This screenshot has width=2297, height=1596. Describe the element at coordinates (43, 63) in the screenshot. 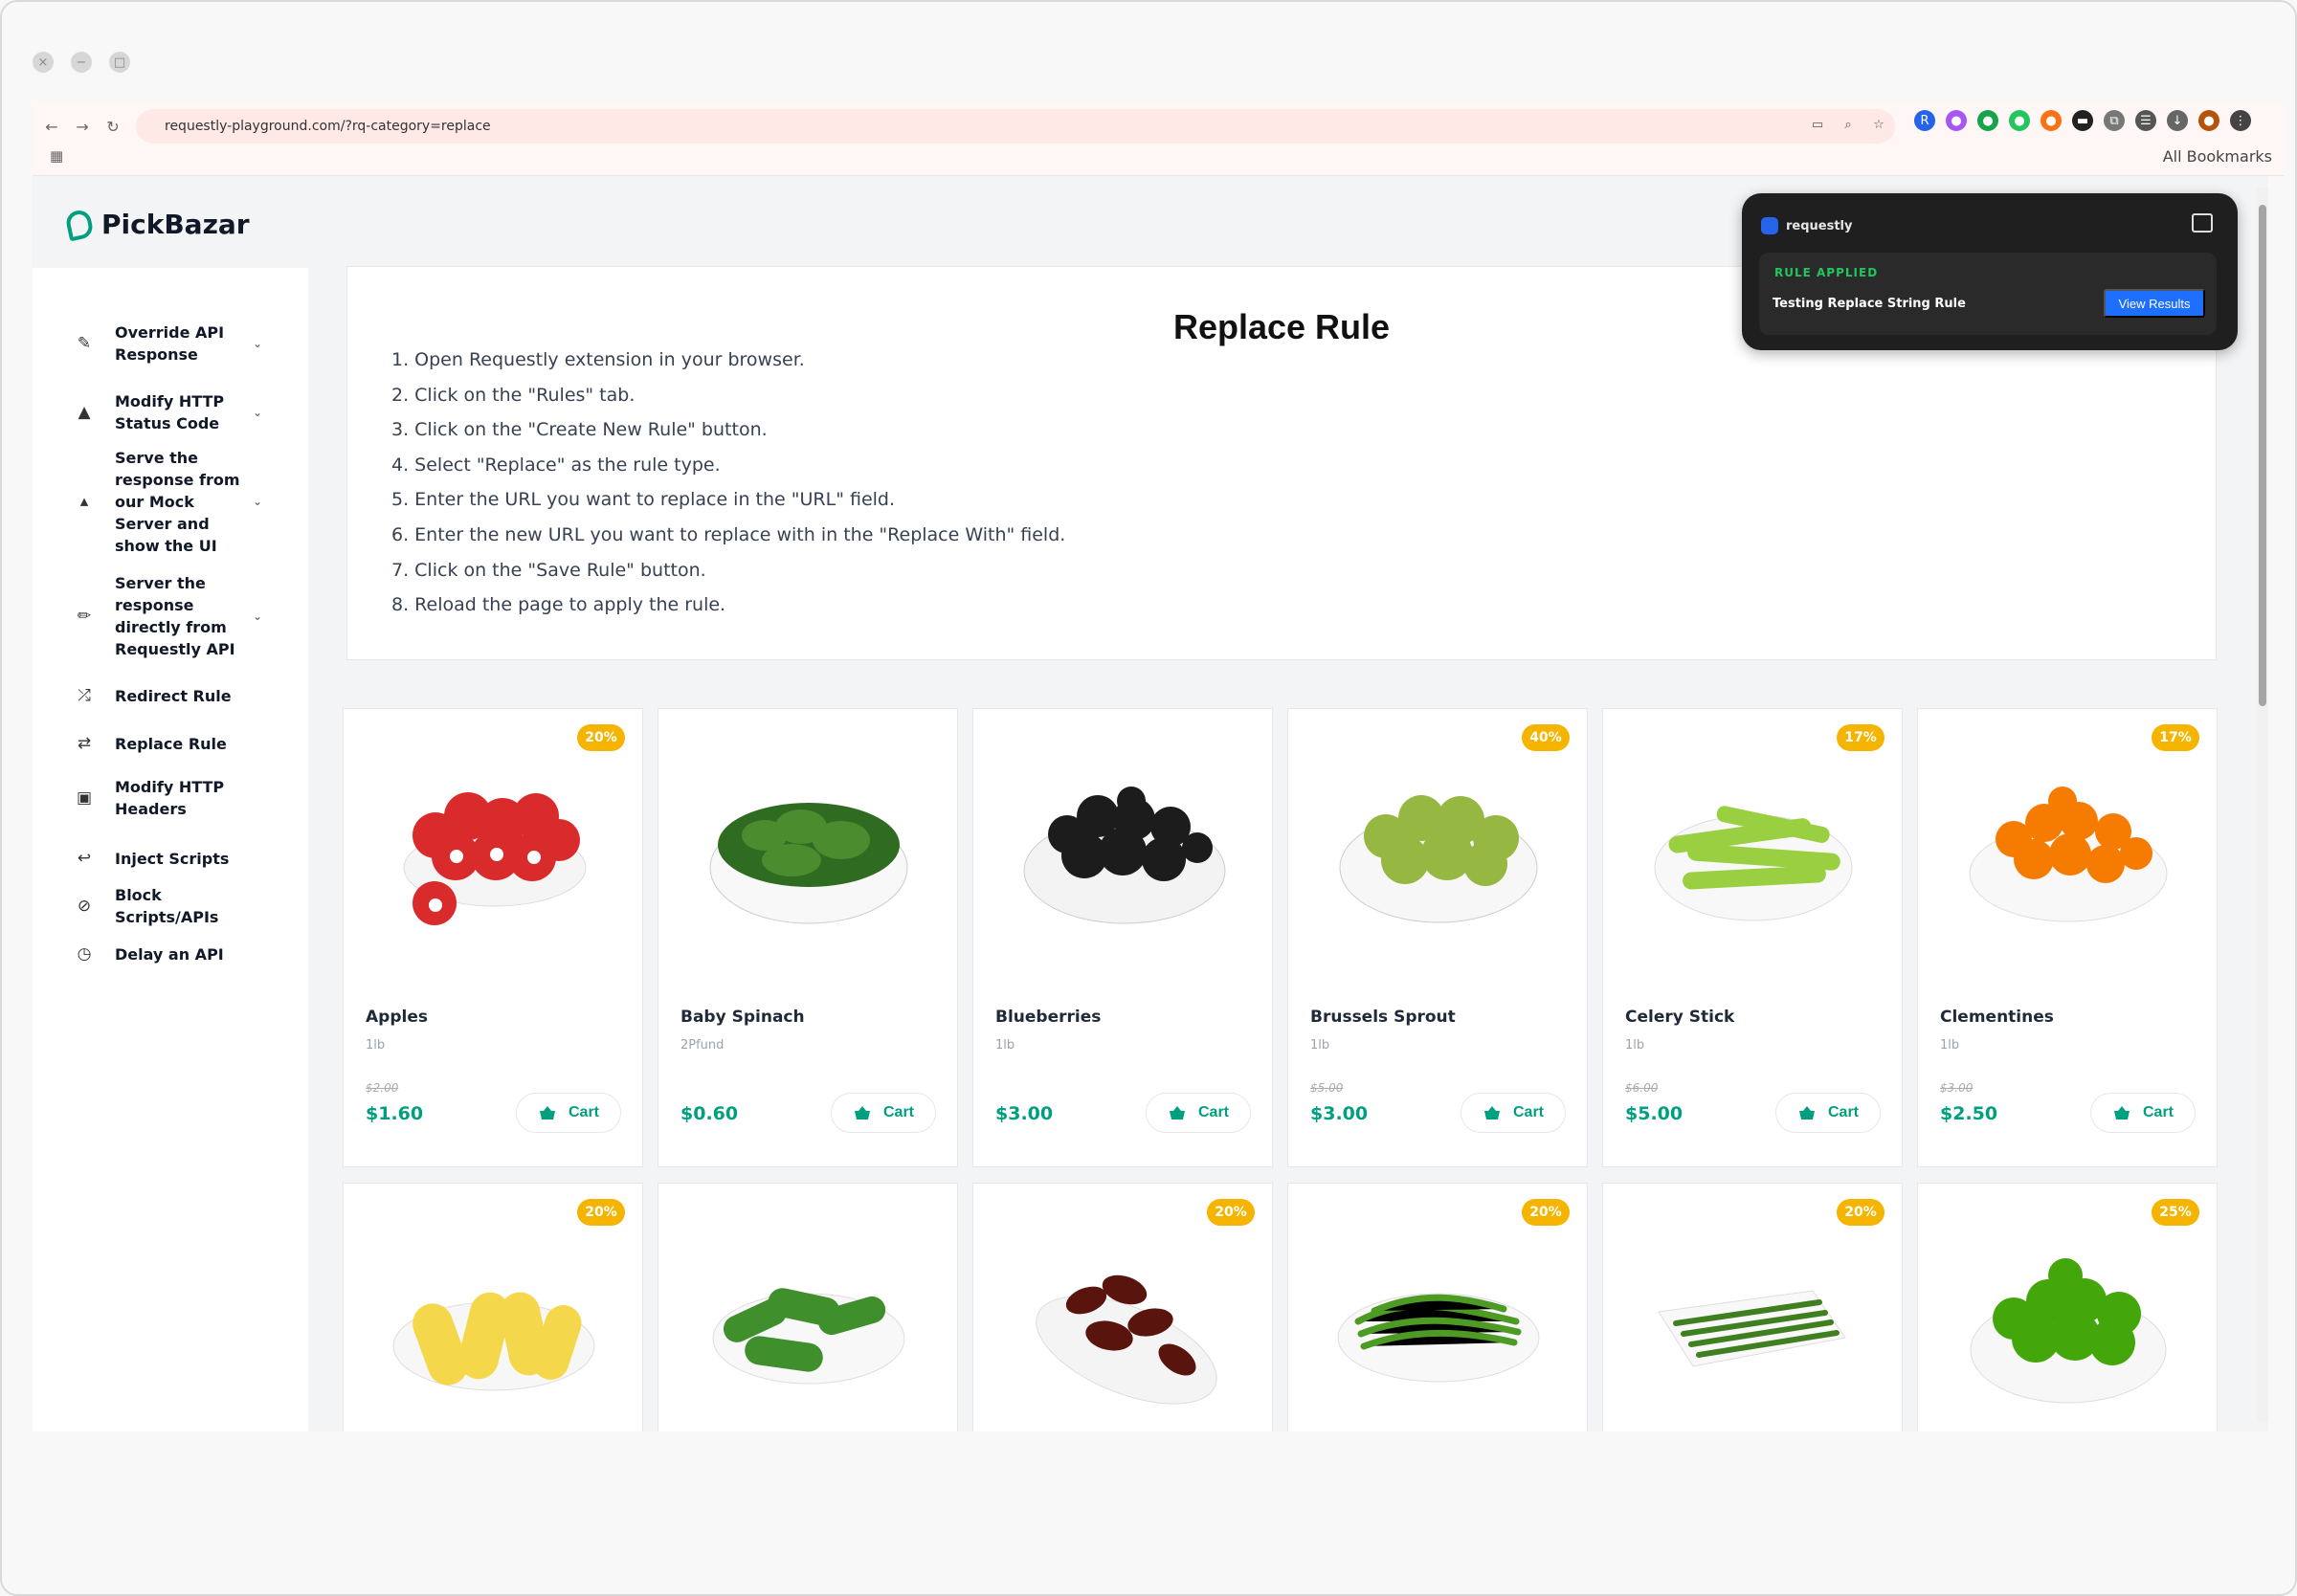

I see `close-window-button: ×` at that location.